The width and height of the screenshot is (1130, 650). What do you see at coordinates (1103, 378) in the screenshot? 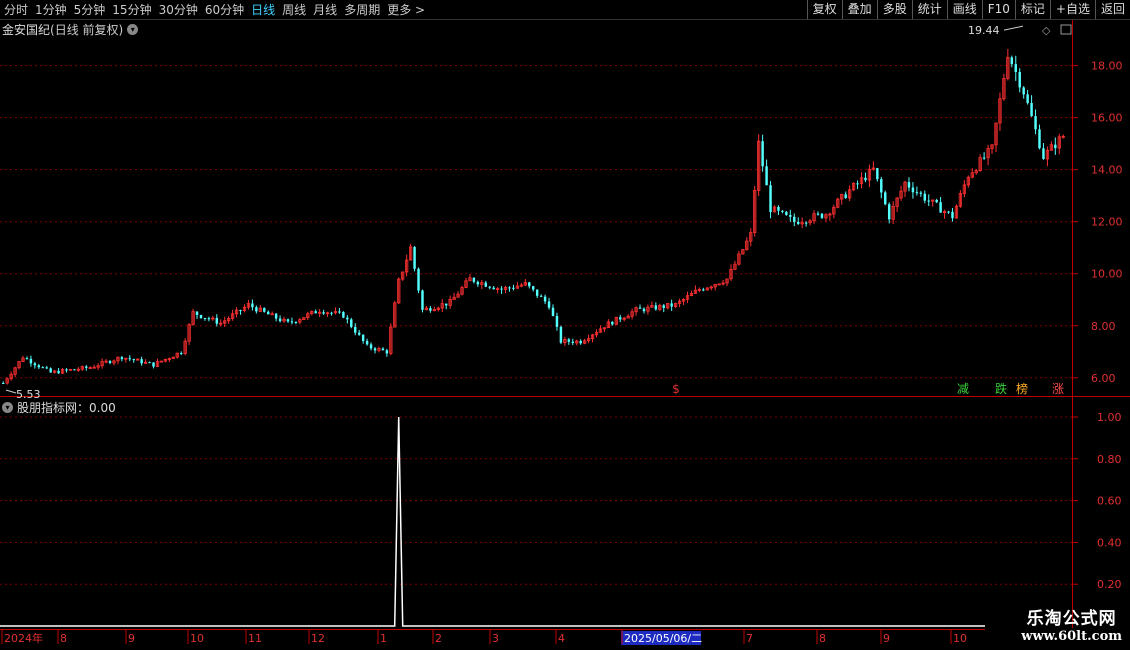
I see `price-tick-label: 6.00` at bounding box center [1103, 378].